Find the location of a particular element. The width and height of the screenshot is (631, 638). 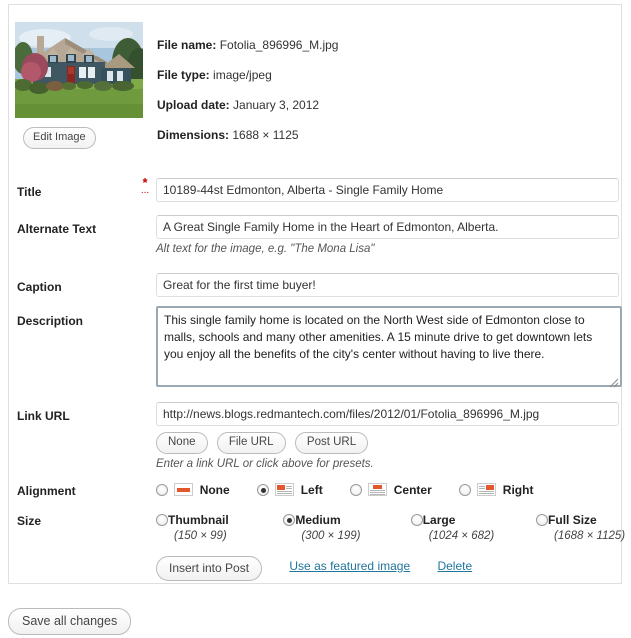

alignment-label-right: Right is located at coordinates (518, 490).